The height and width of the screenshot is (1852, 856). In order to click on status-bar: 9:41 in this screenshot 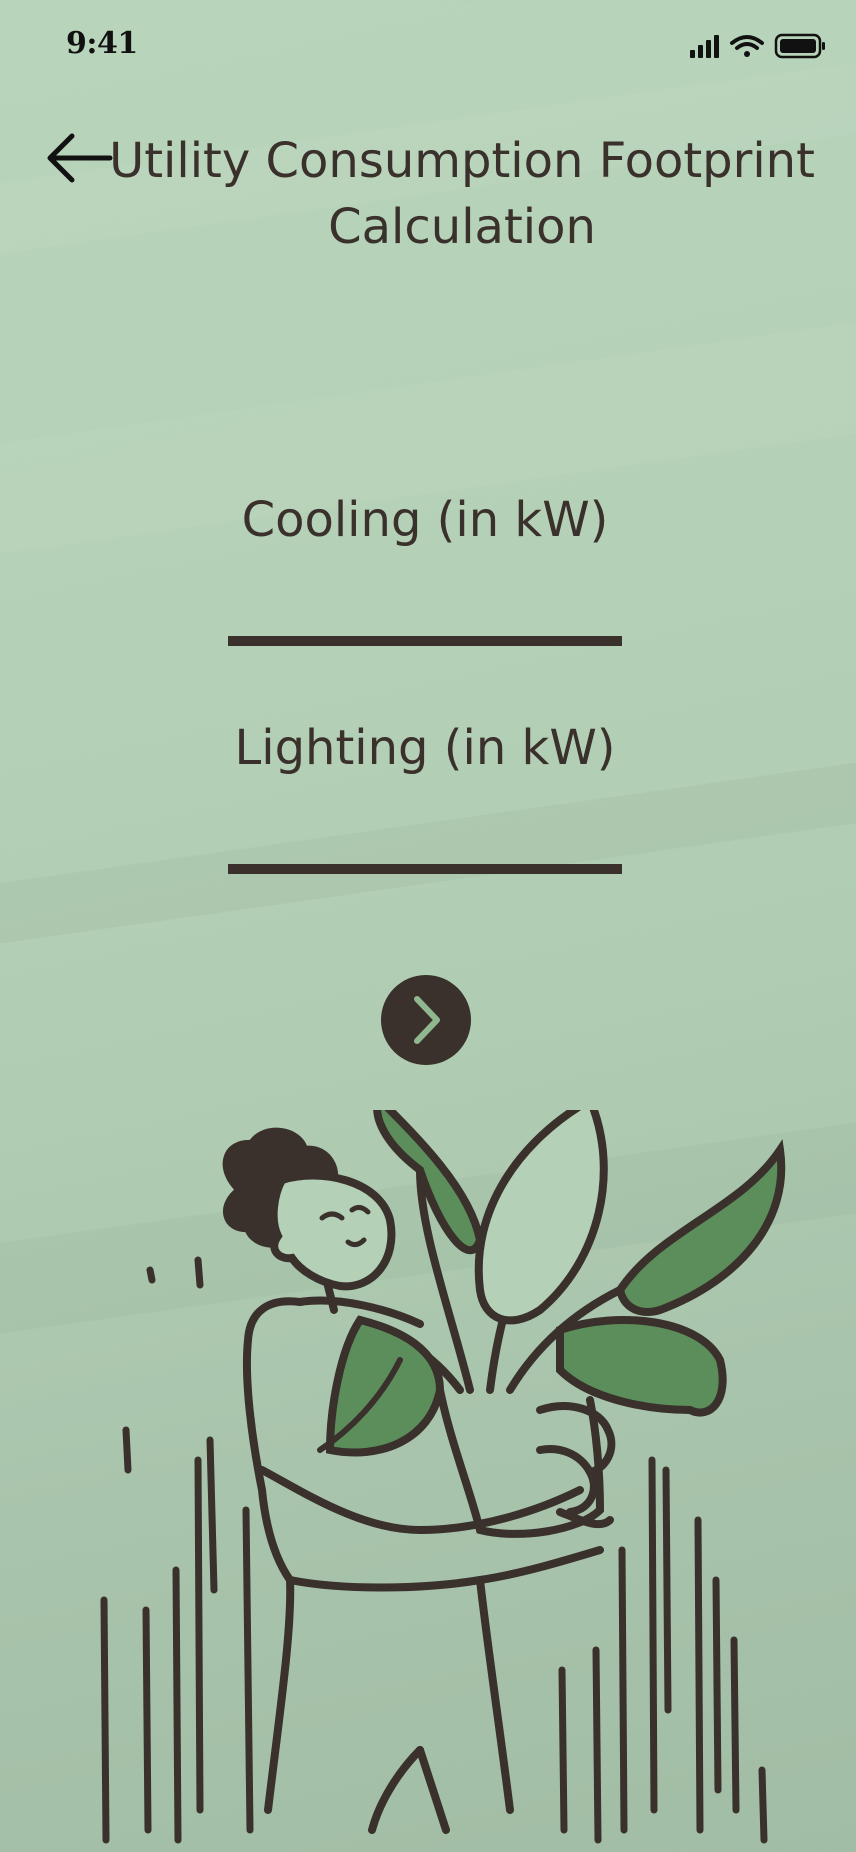, I will do `click(428, 48)`.